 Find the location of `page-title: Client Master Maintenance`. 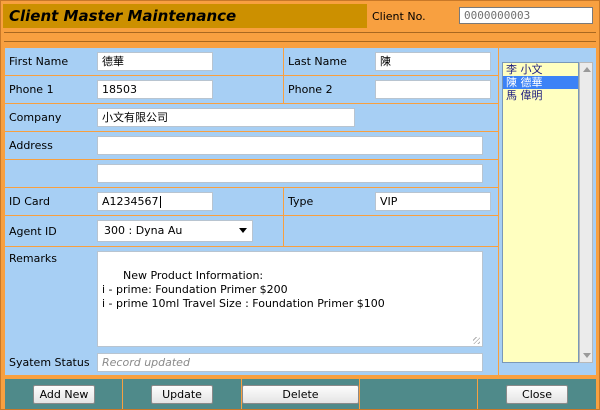

page-title: Client Master Maintenance is located at coordinates (123, 16).